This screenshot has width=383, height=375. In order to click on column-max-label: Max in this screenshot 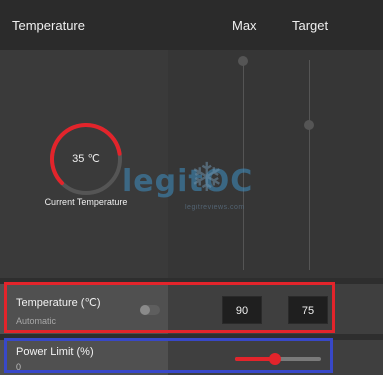, I will do `click(244, 25)`.